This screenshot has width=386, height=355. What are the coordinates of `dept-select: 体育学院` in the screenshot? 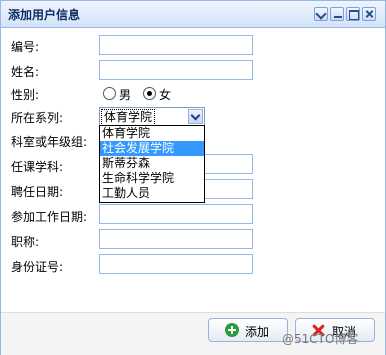 It's located at (152, 116).